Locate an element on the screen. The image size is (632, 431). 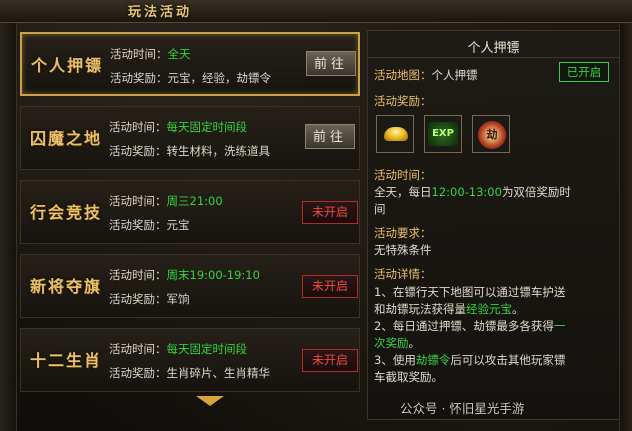
scroll-down-arrow-icon is located at coordinates (210, 401).